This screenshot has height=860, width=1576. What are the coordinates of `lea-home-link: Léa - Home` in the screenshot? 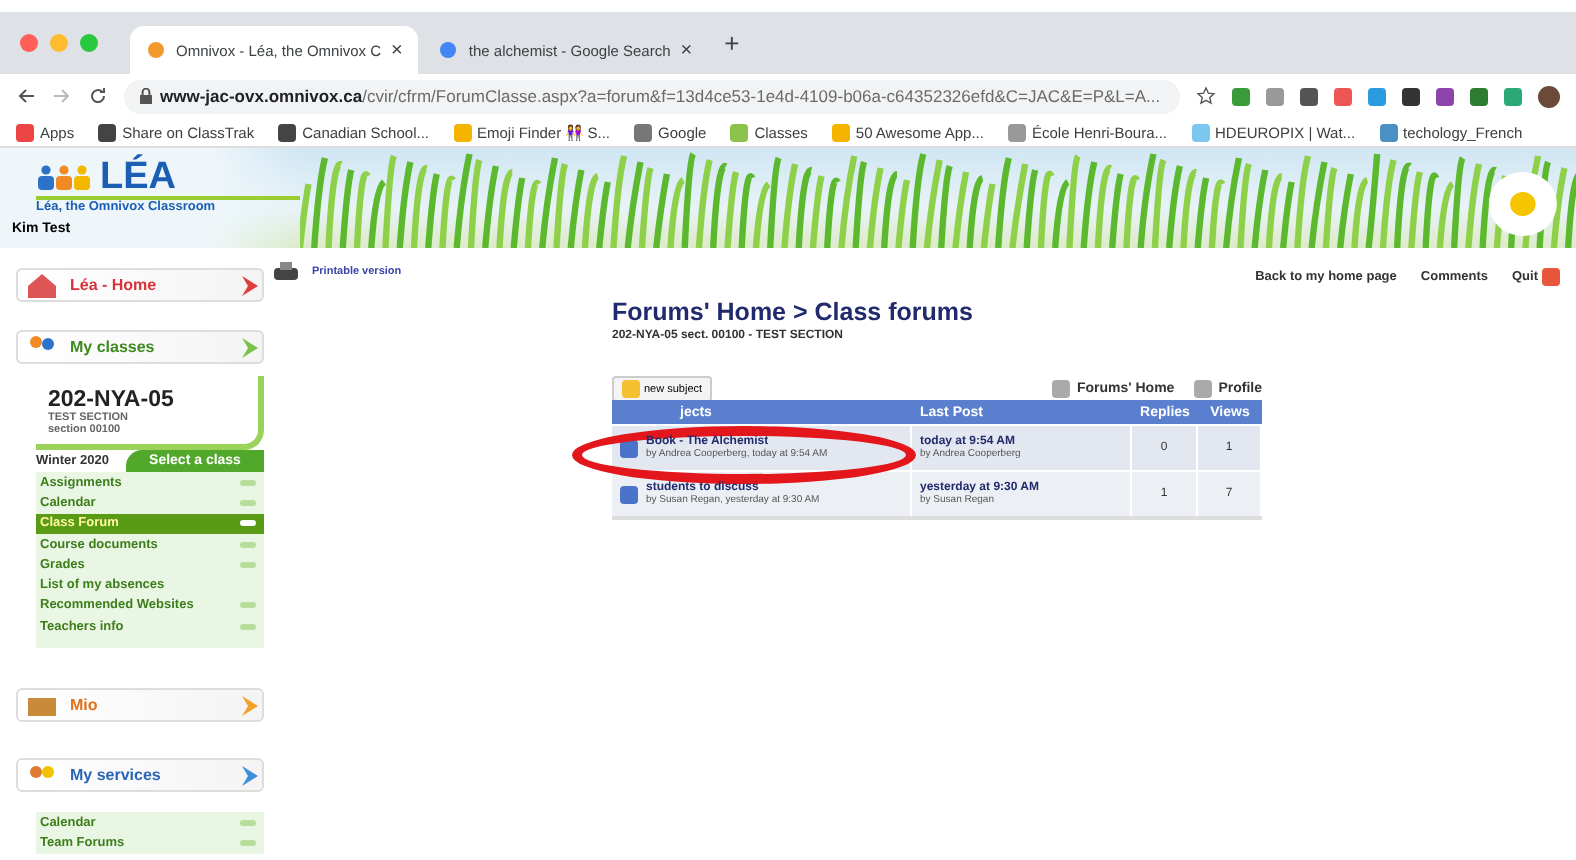 It's located at (140, 285).